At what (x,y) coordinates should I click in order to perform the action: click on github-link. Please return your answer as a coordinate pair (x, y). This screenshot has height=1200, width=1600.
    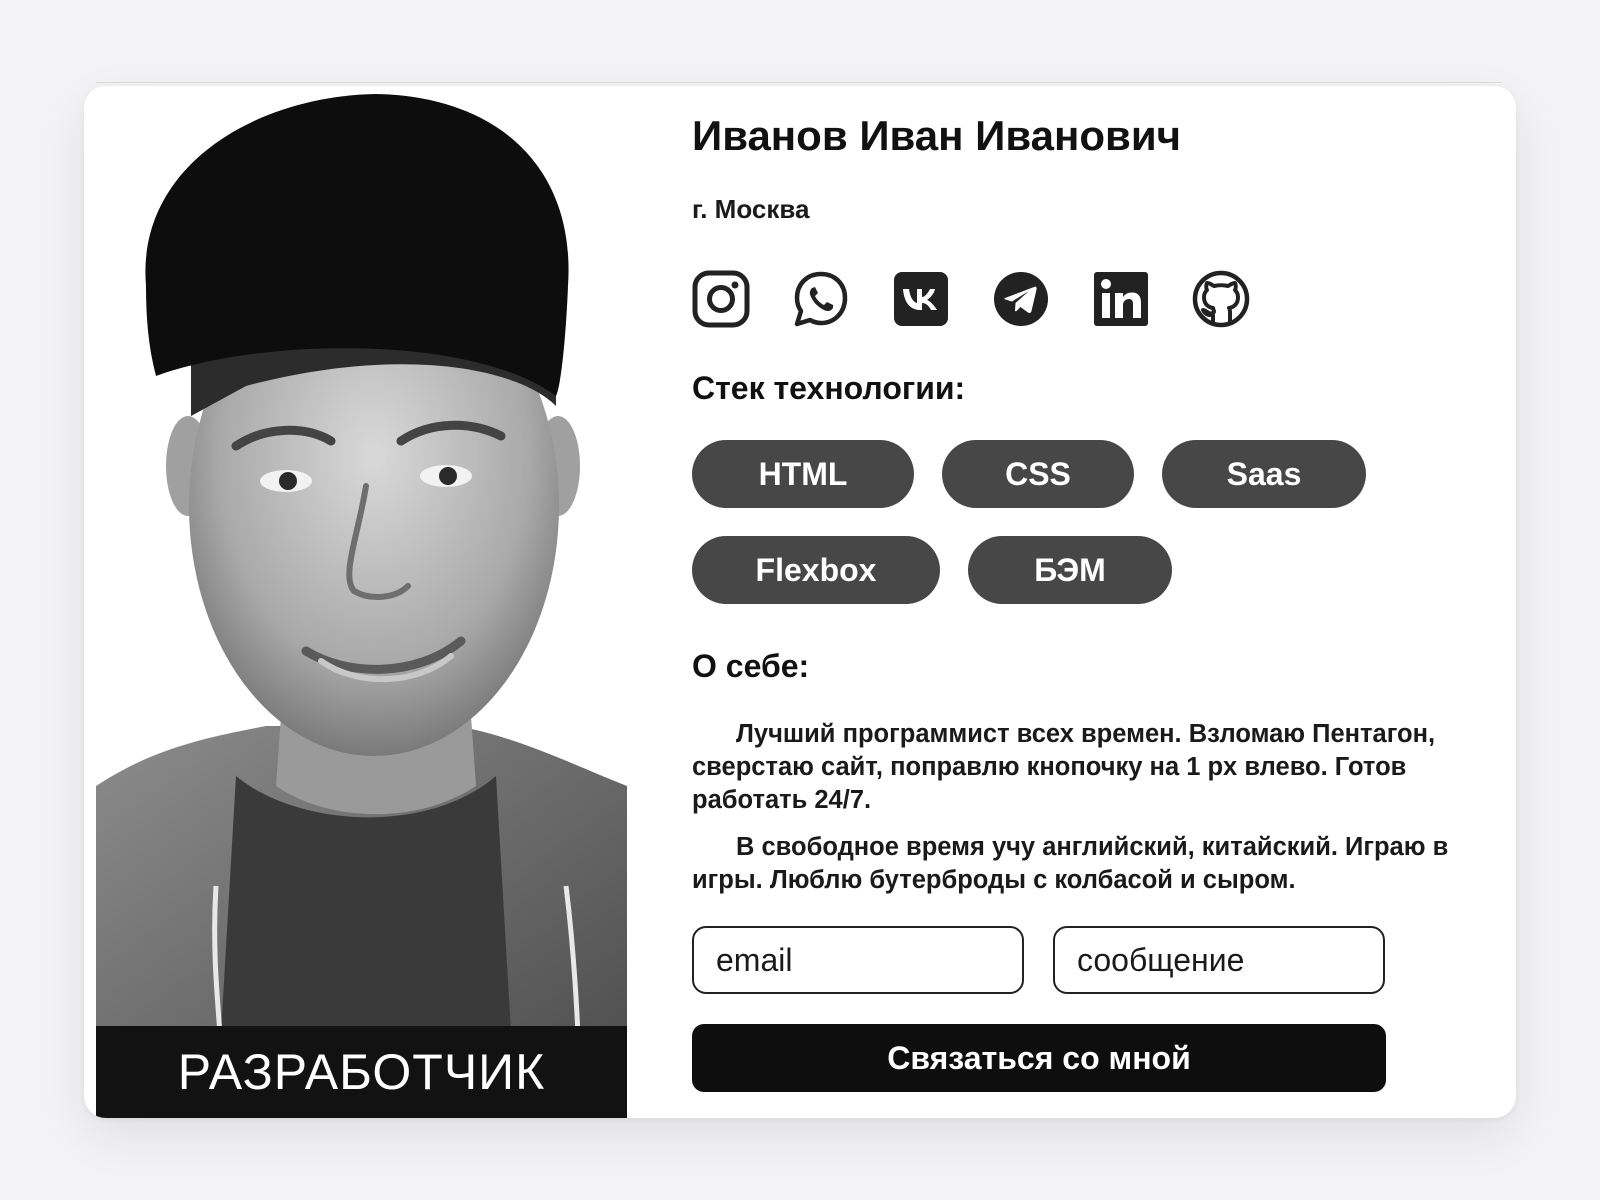
    Looking at the image, I should click on (1221, 299).